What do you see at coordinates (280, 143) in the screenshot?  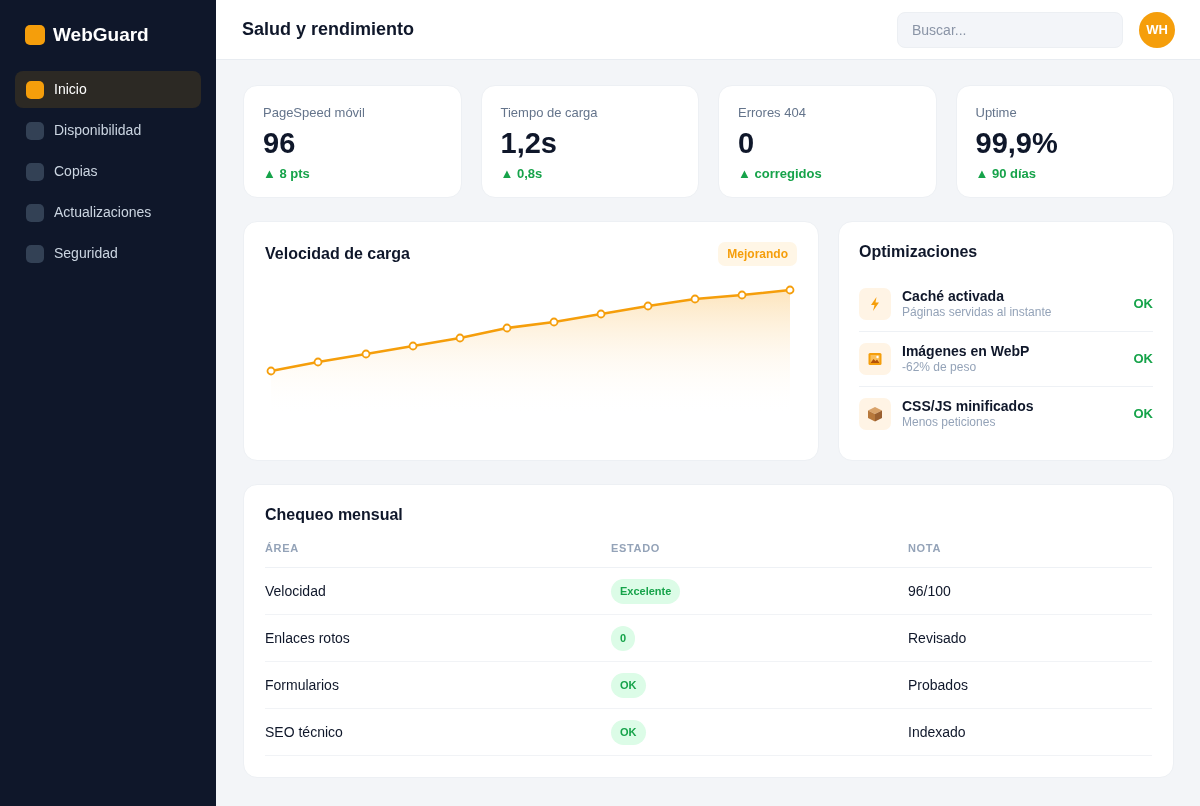 I see `stat-value: 96` at bounding box center [280, 143].